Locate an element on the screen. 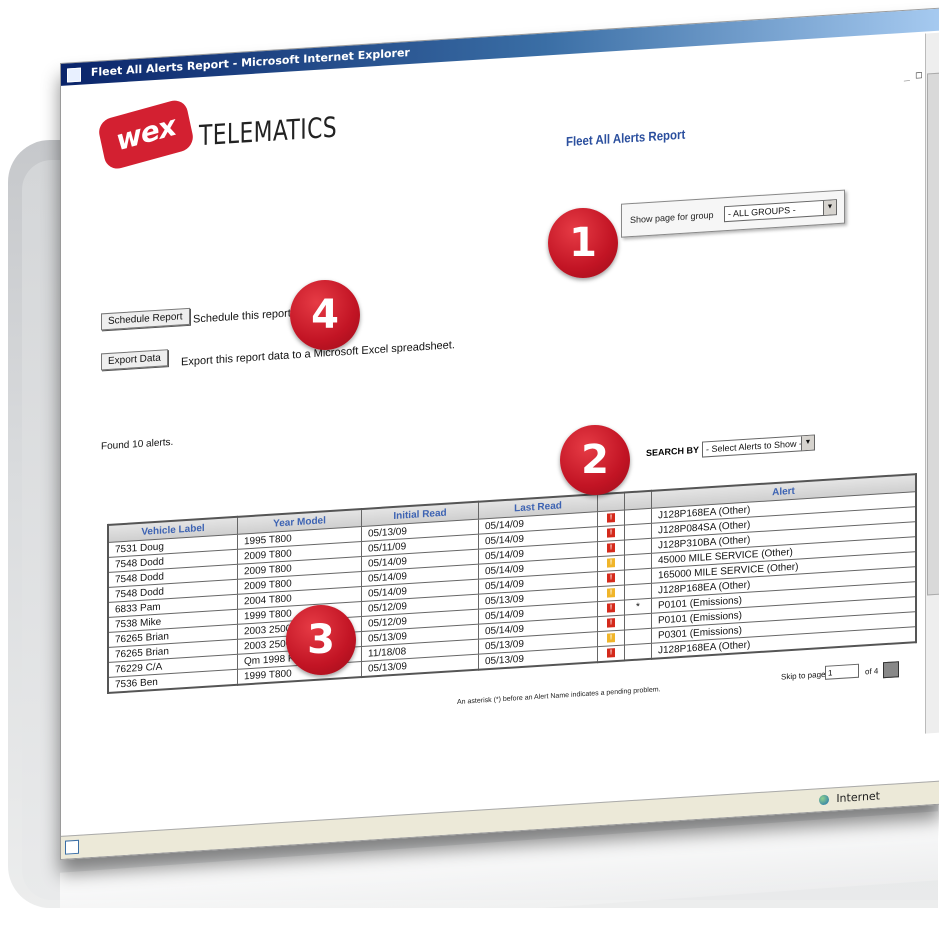 This screenshot has width=939, height=942. go-page-button is located at coordinates (891, 670).